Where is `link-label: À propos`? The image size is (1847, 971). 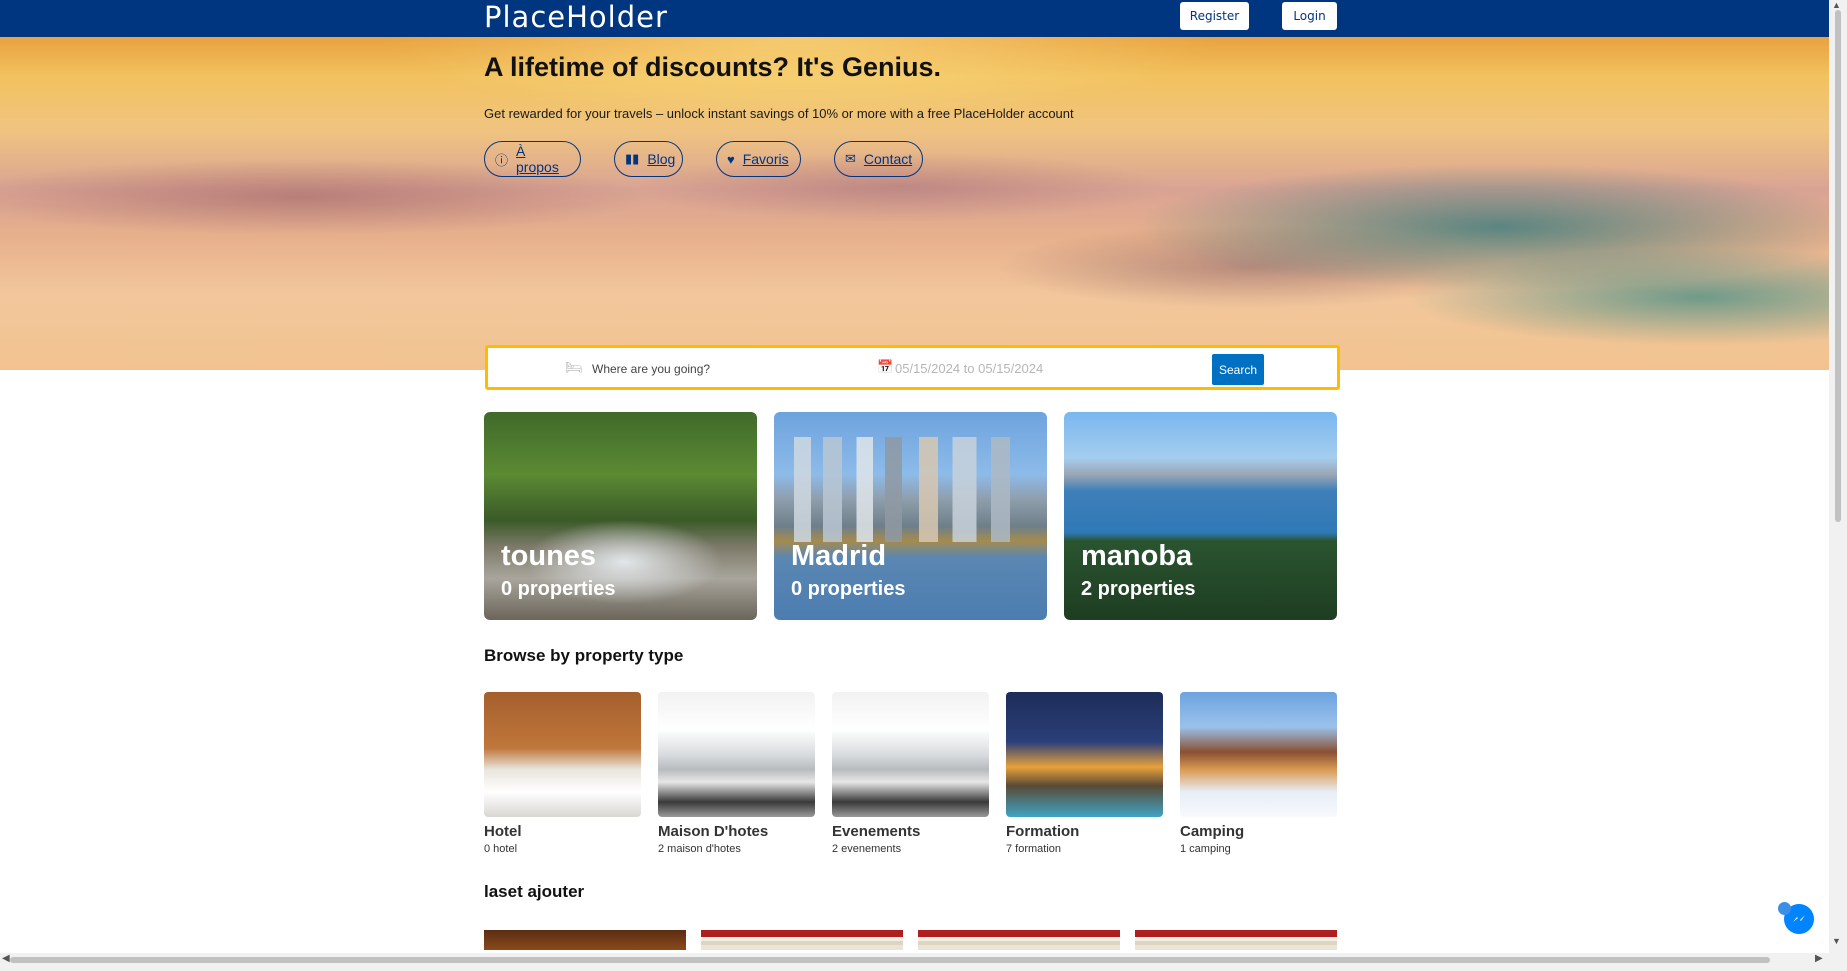
link-label: À propos is located at coordinates (537, 159).